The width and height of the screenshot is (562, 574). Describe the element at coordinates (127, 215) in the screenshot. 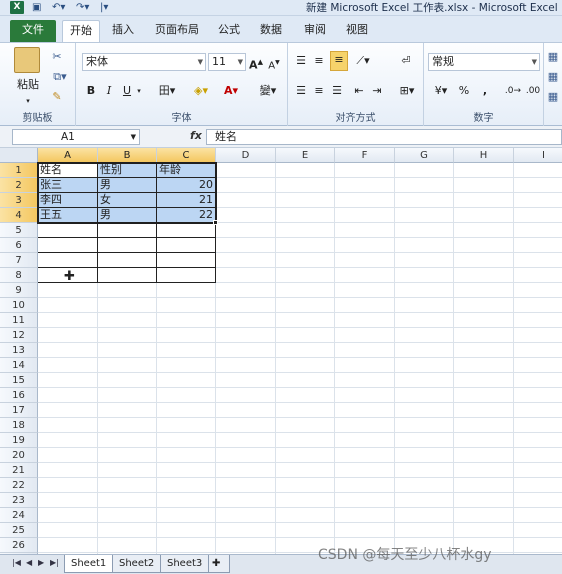

I see `cell-b4: 男` at that location.